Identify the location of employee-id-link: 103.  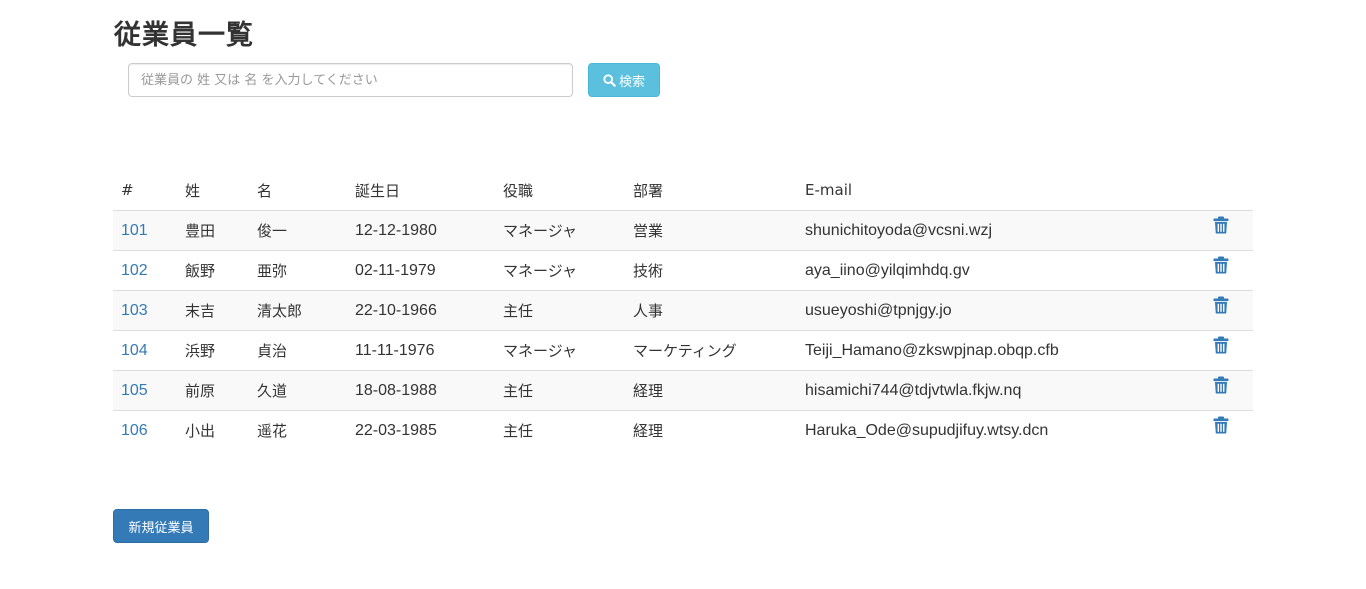
(134, 310).